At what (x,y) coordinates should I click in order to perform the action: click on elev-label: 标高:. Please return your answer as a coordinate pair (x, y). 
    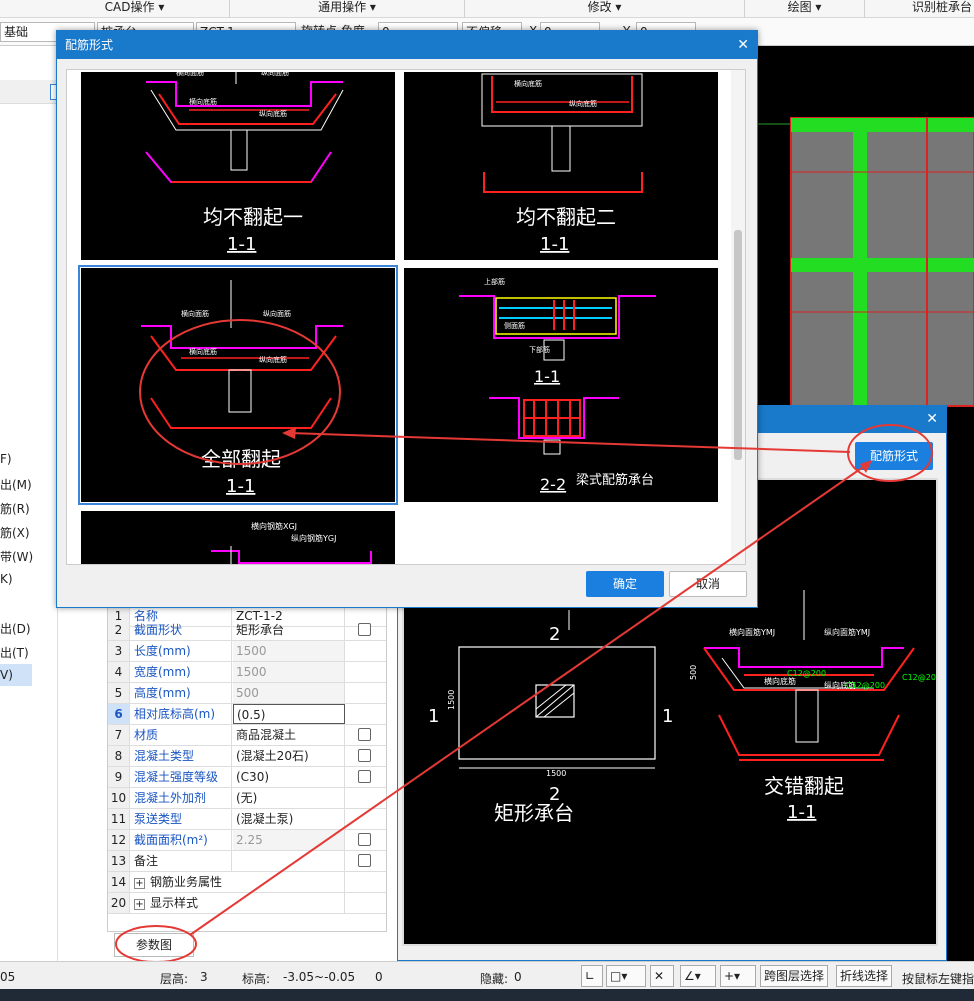
    Looking at the image, I should click on (256, 979).